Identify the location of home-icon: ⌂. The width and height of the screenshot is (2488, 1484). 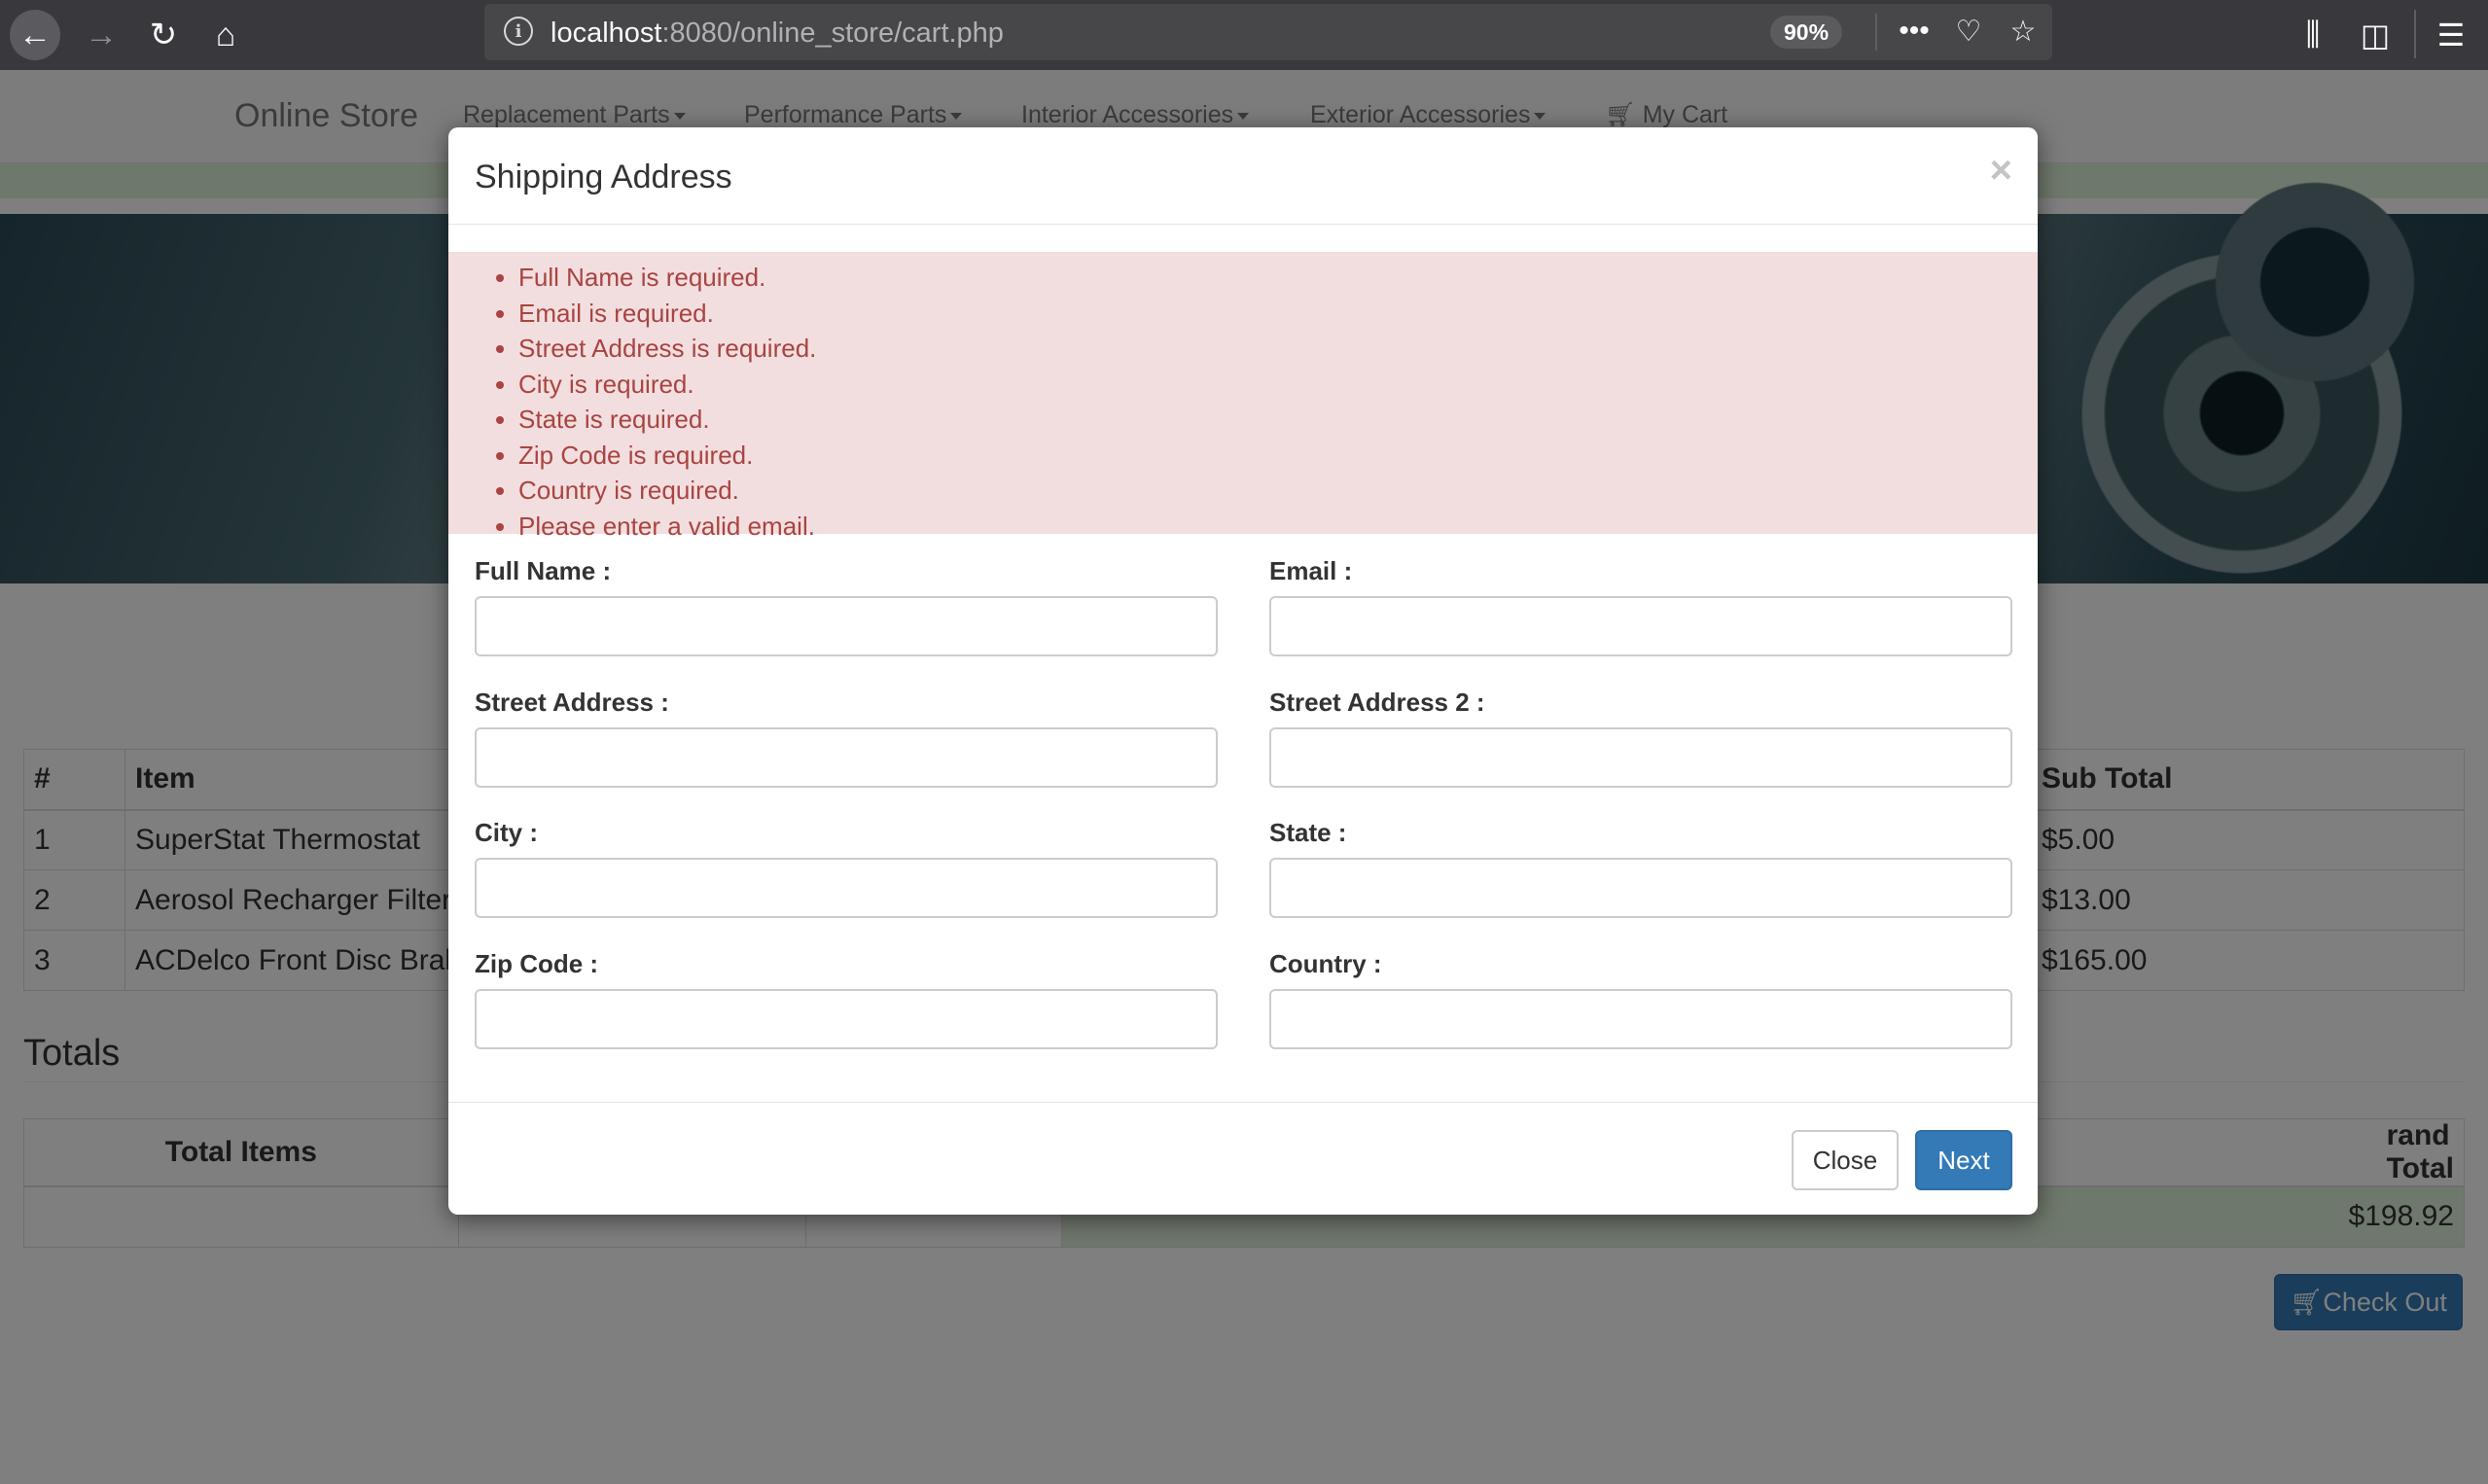
(226, 35).